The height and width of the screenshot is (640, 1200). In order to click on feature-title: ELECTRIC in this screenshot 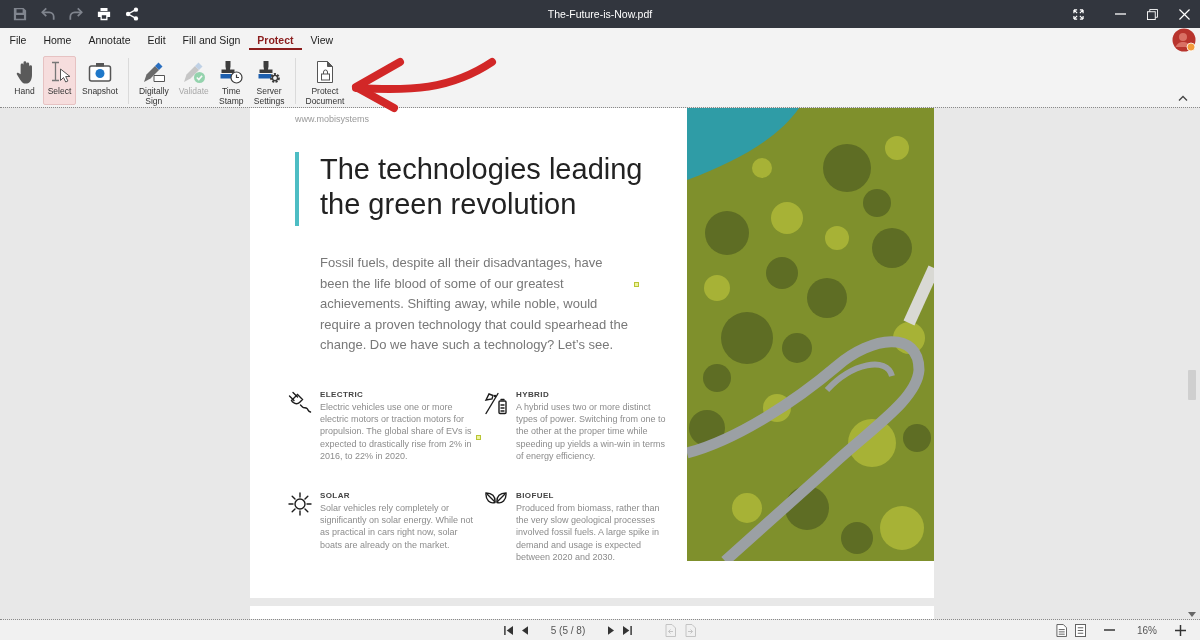, I will do `click(342, 394)`.